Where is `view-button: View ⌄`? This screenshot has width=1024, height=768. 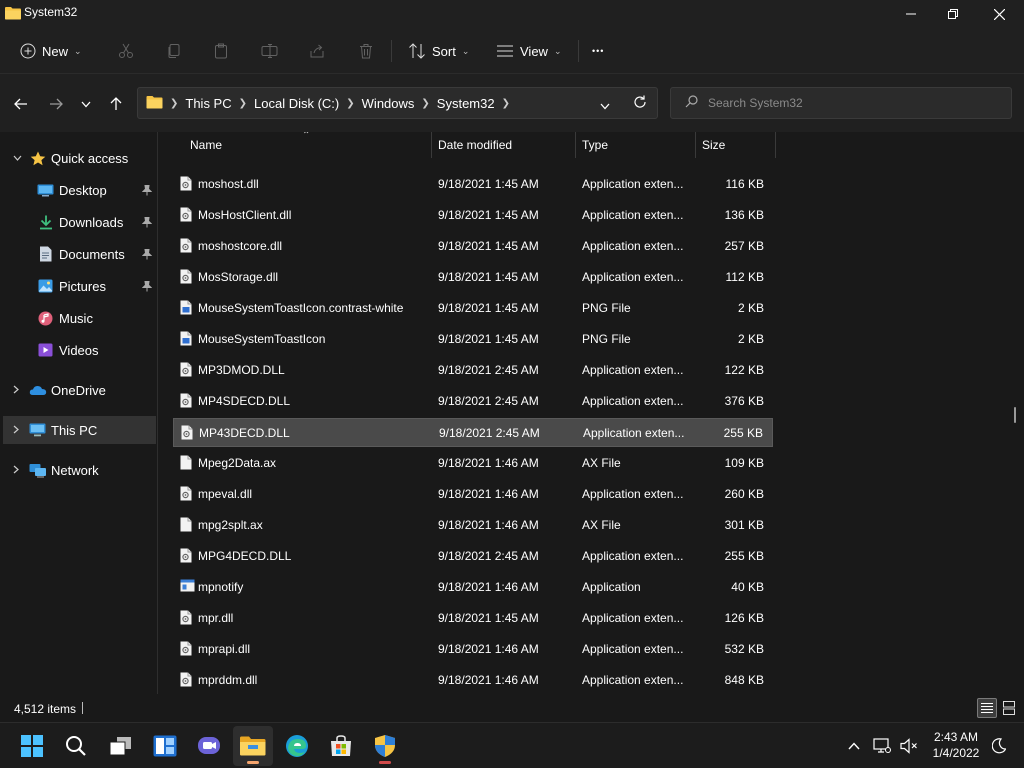 view-button: View ⌄ is located at coordinates (529, 51).